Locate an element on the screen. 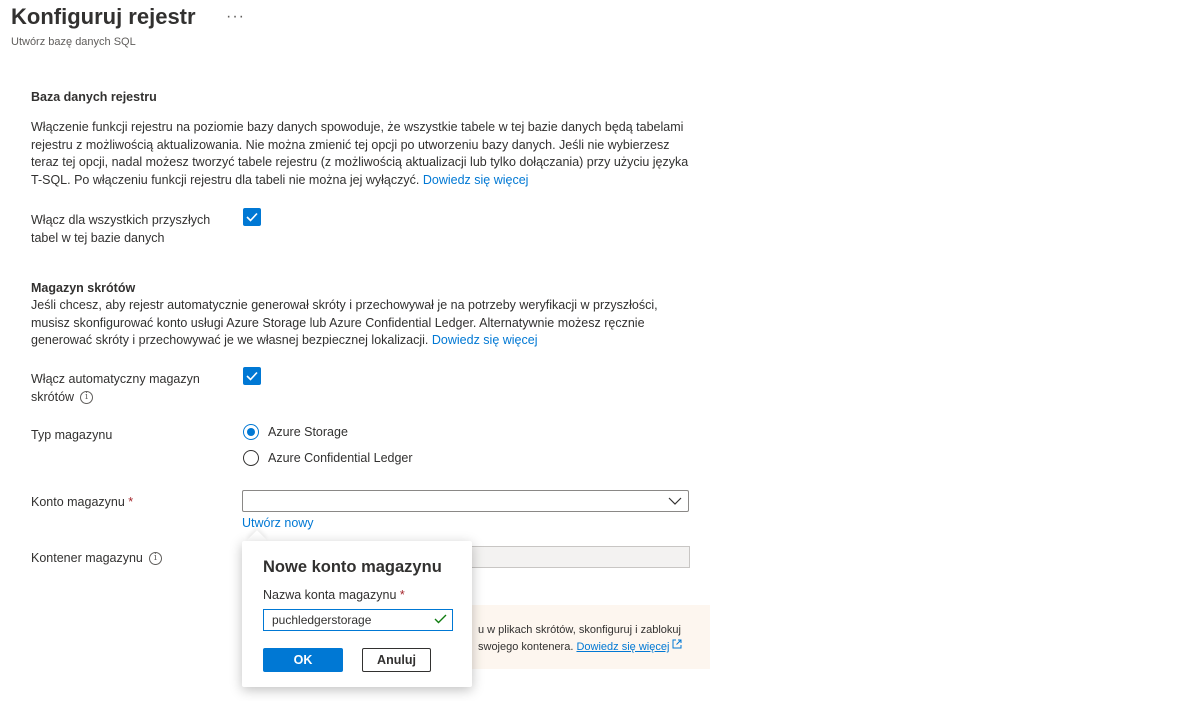 Image resolution: width=1191 pixels, height=701 pixels. radio-azure-storage: Azure Storage is located at coordinates (295, 432).